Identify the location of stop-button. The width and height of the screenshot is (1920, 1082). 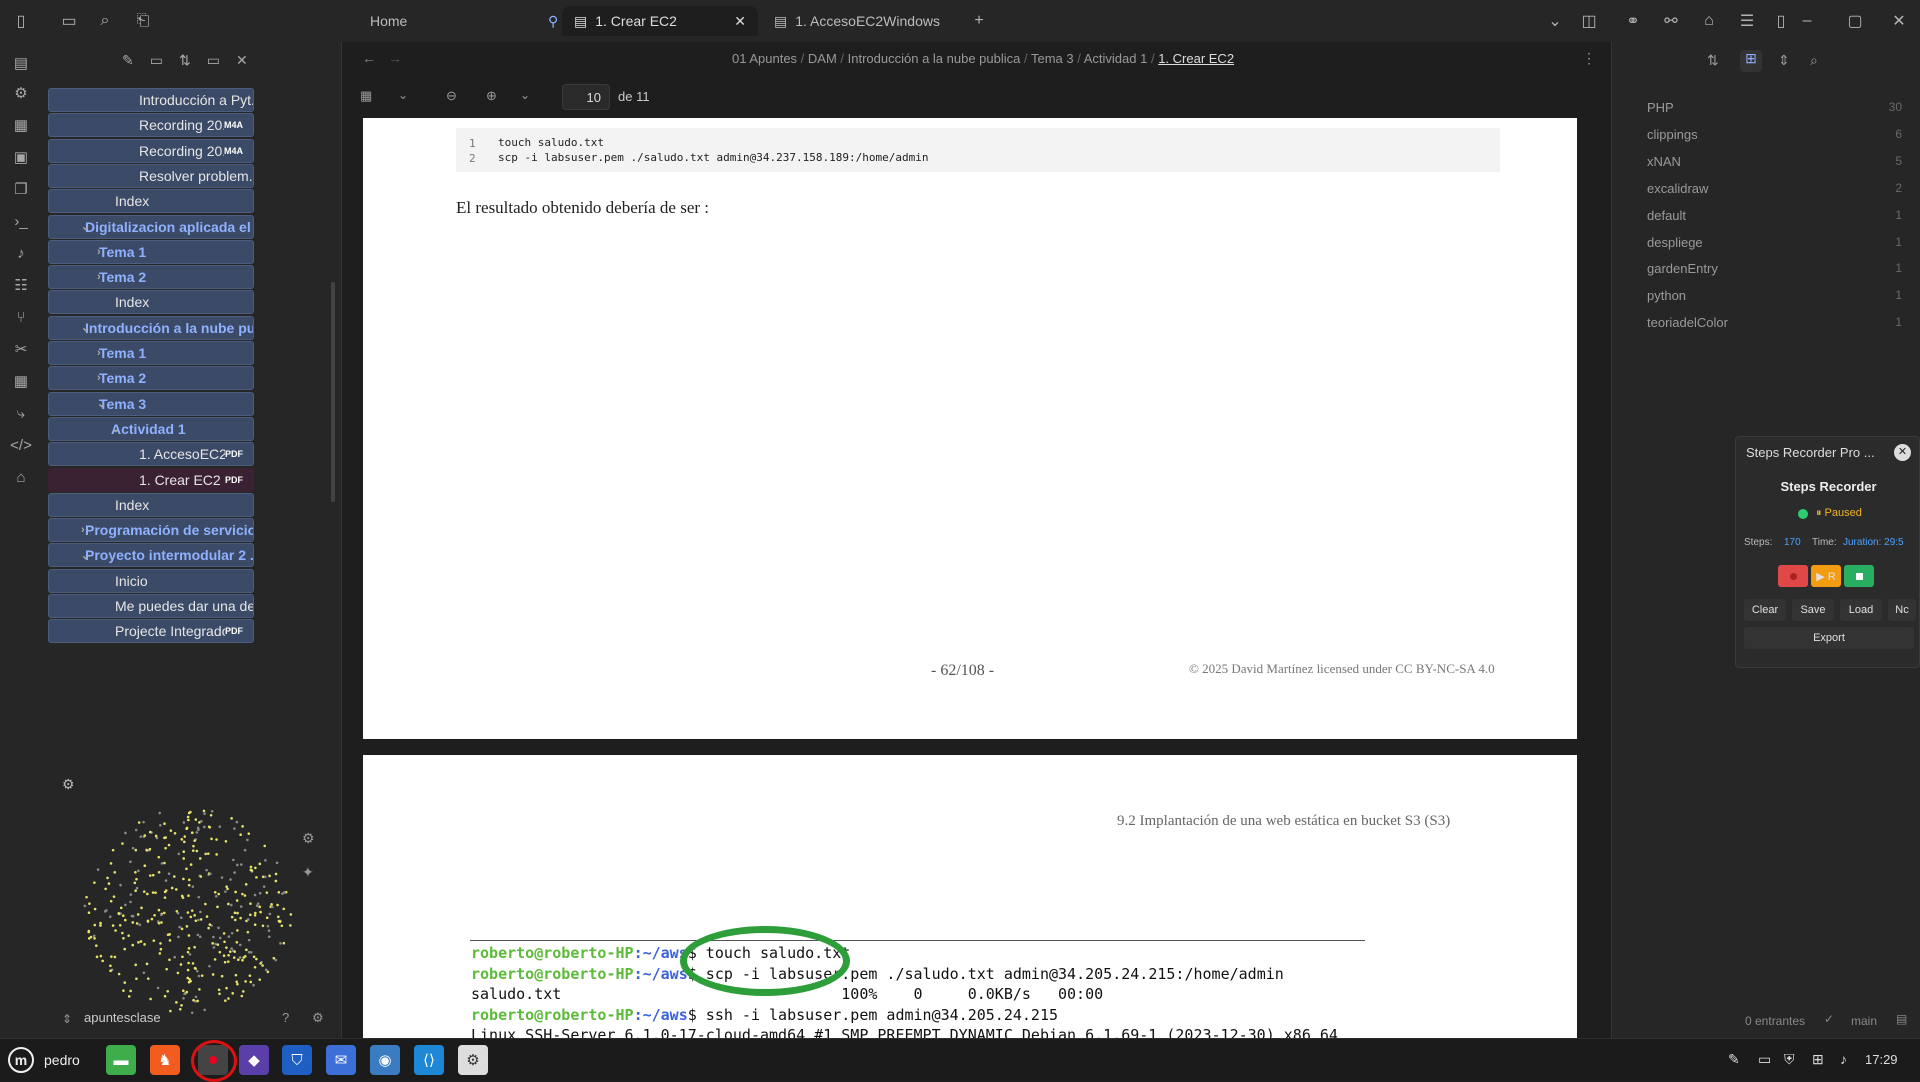
(1859, 576).